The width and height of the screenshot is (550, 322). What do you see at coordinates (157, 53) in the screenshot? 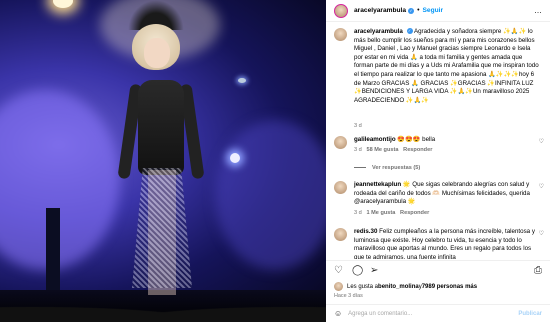
I see `performer-face` at bounding box center [157, 53].